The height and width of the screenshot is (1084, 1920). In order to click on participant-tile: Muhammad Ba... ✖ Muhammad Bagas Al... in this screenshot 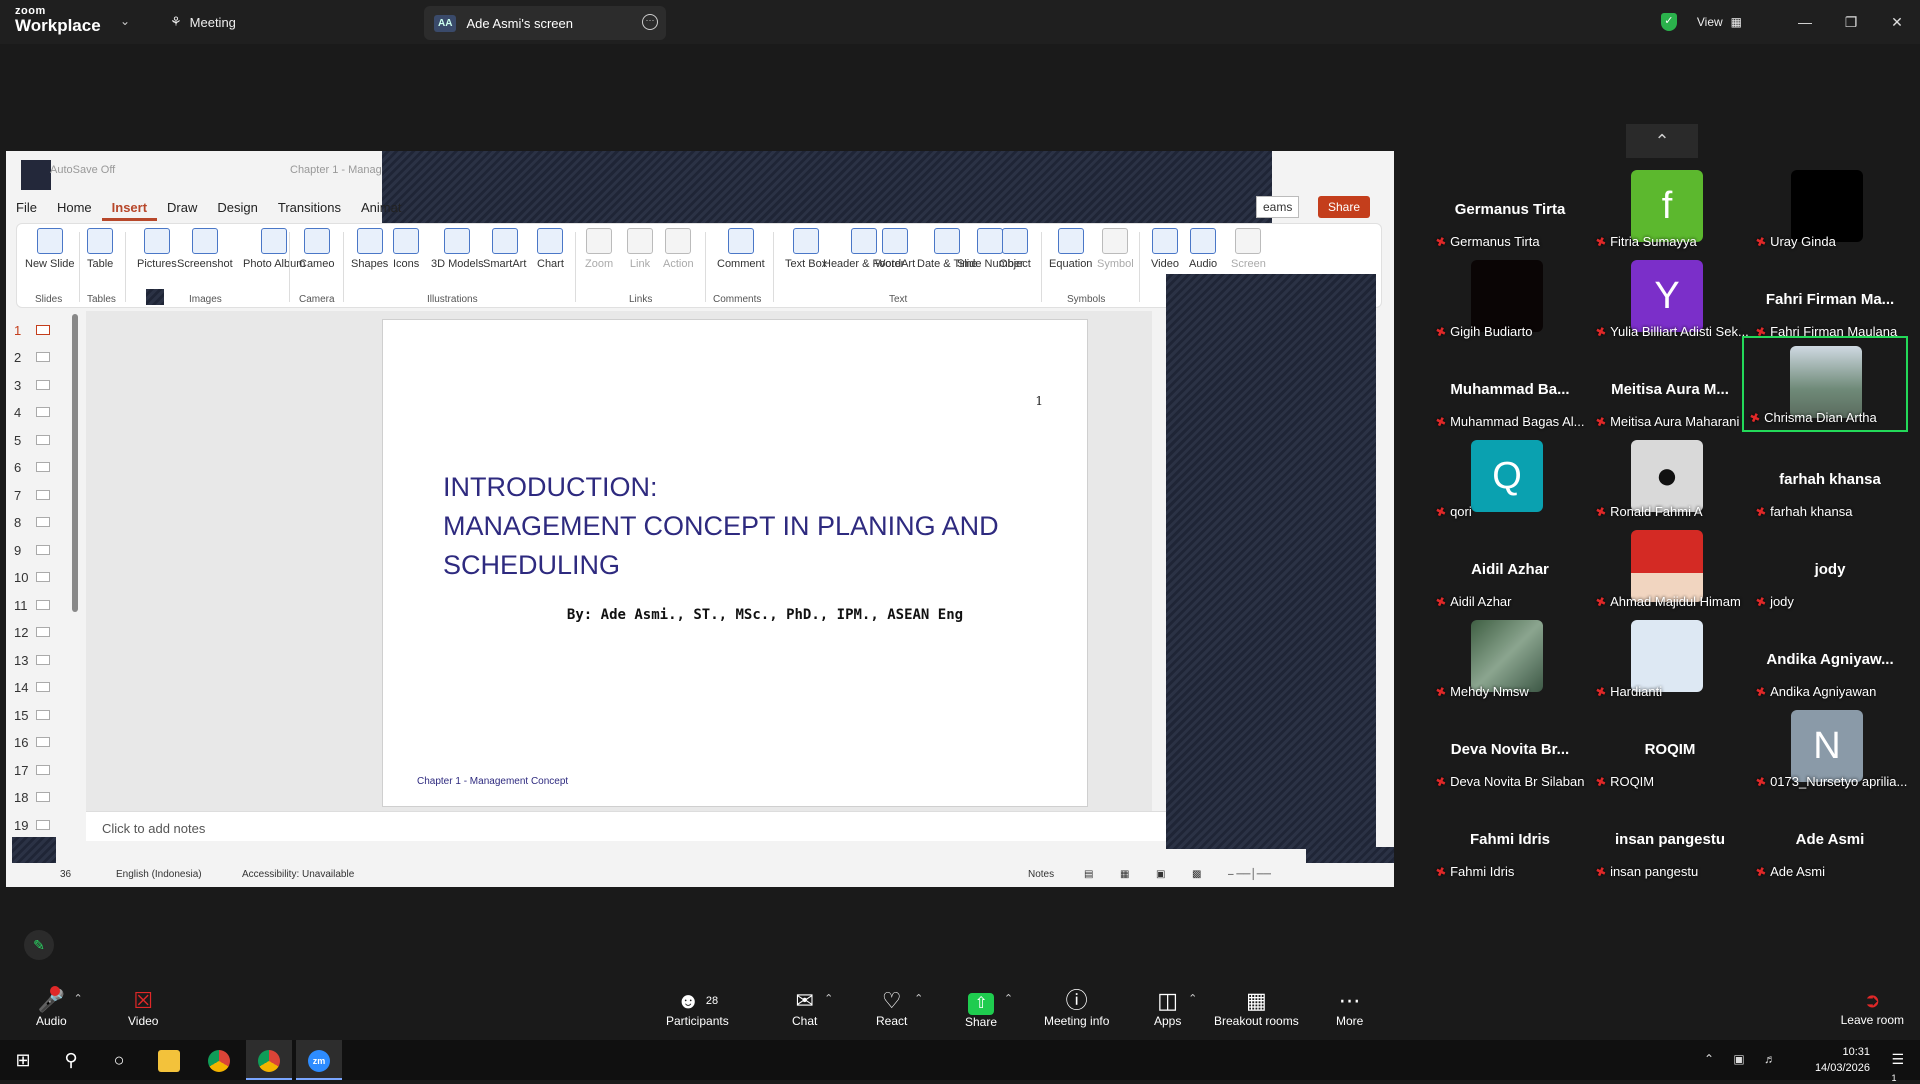, I will do `click(1510, 391)`.